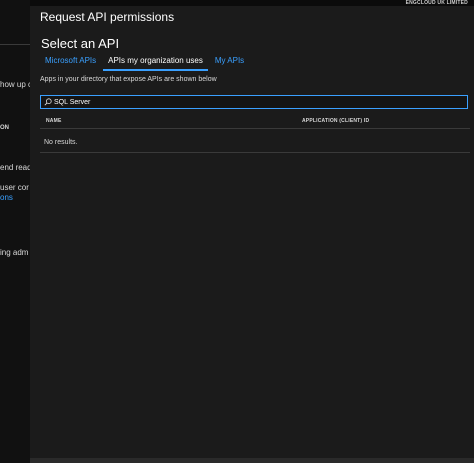 This screenshot has height=463, width=474. I want to click on no-results-message: No results., so click(61, 142).